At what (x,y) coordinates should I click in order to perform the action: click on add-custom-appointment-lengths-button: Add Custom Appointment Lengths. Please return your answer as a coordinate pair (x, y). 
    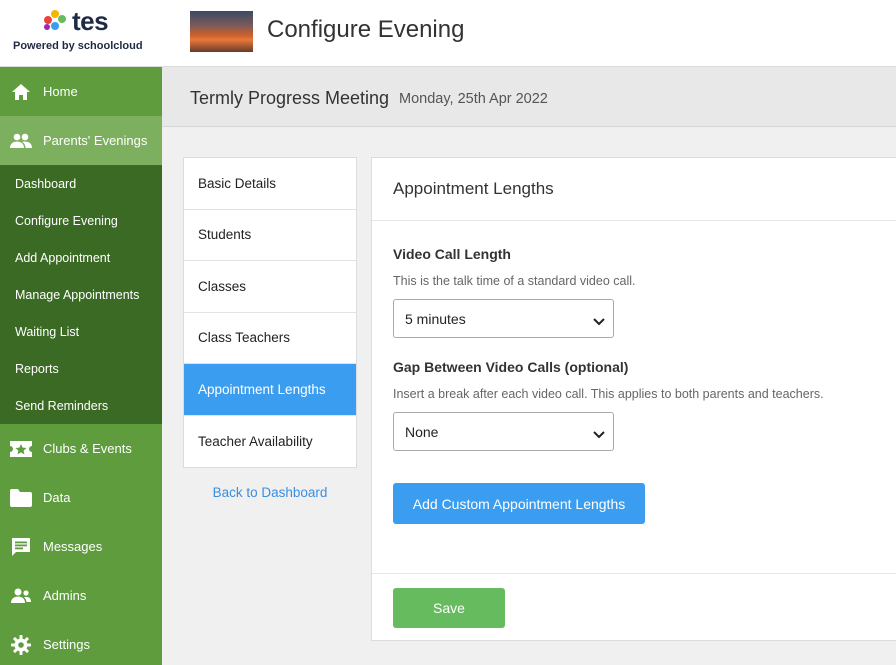
    Looking at the image, I should click on (519, 503).